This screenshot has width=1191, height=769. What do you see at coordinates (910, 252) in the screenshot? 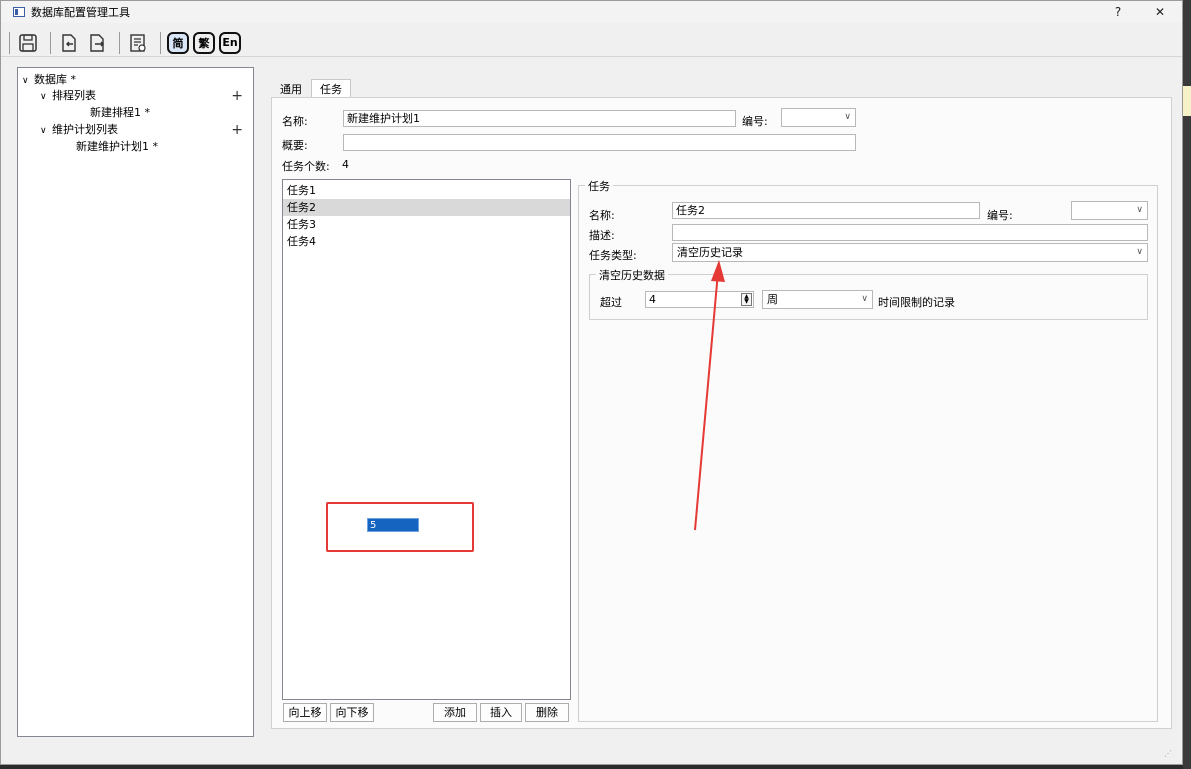
I see `task-type-select: 清空历史记录 ∨` at bounding box center [910, 252].